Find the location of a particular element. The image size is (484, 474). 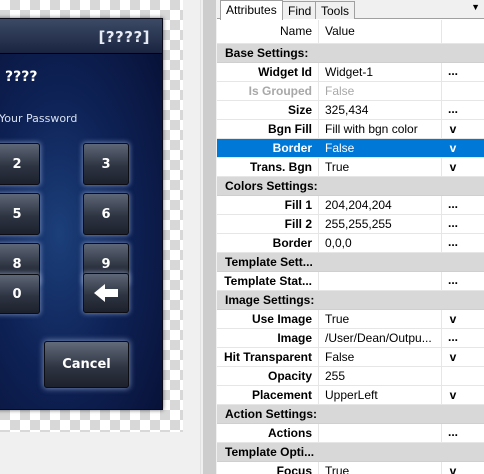

property-row: Is Grouped False is located at coordinates (350, 91).